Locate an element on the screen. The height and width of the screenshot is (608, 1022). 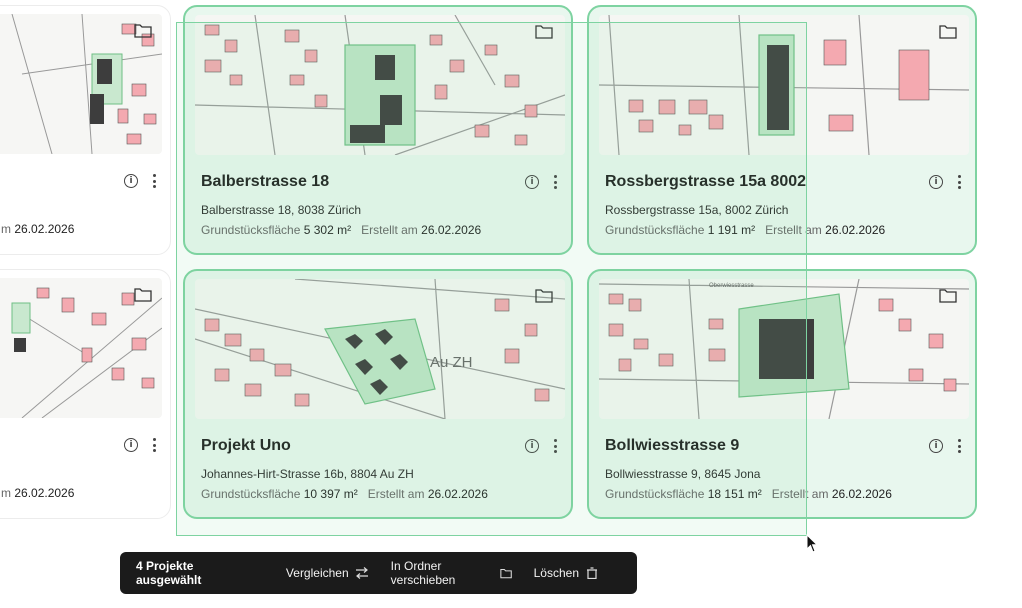
trash-icon is located at coordinates (592, 573).